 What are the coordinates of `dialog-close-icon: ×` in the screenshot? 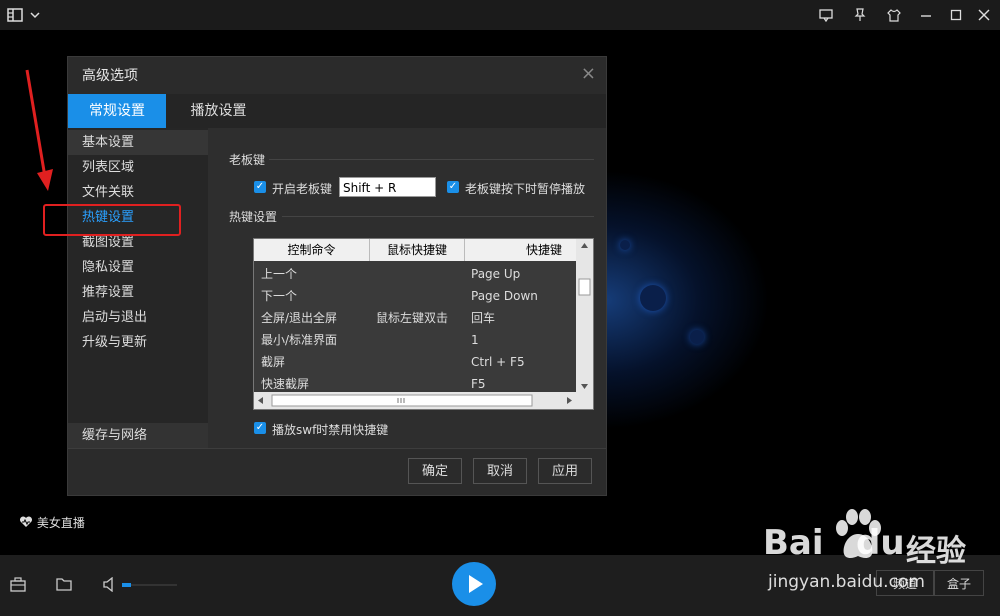 It's located at (588, 73).